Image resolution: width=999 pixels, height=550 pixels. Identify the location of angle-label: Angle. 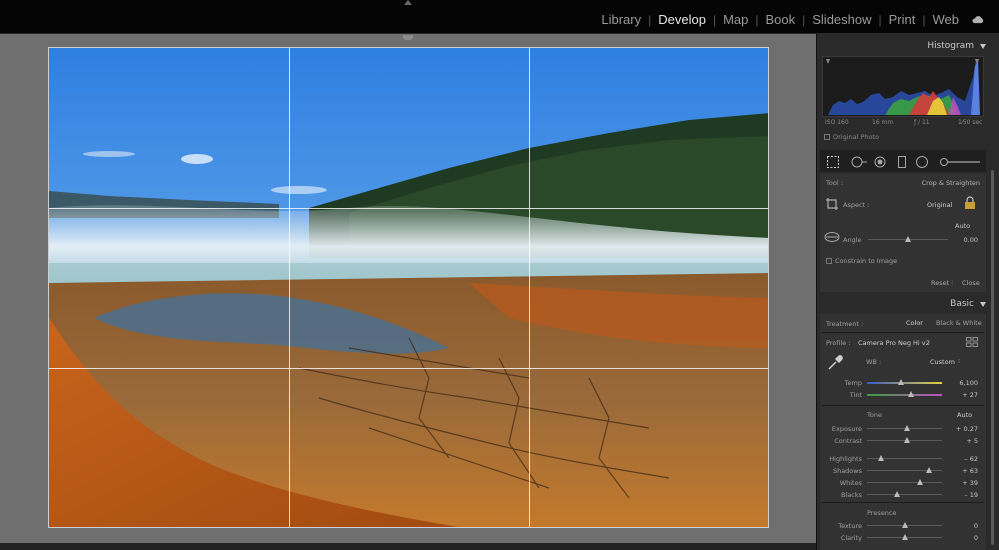
(852, 240).